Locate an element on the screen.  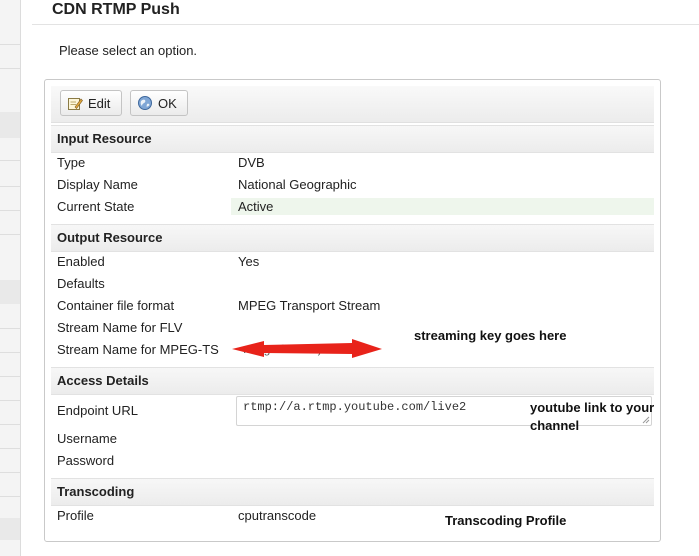
annotation-youtube-link-line1: youtube link to your is located at coordinates (592, 407).